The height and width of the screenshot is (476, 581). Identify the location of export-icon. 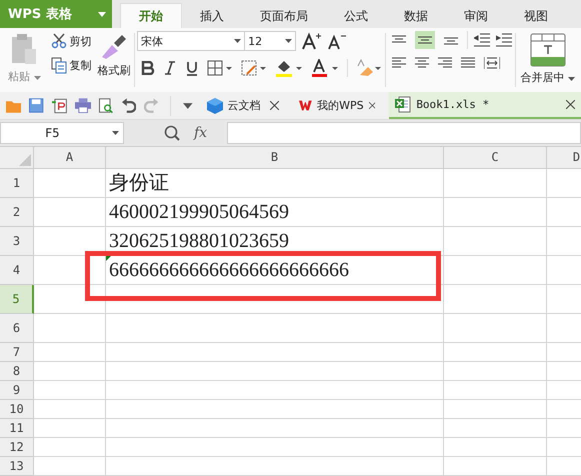
(59, 106).